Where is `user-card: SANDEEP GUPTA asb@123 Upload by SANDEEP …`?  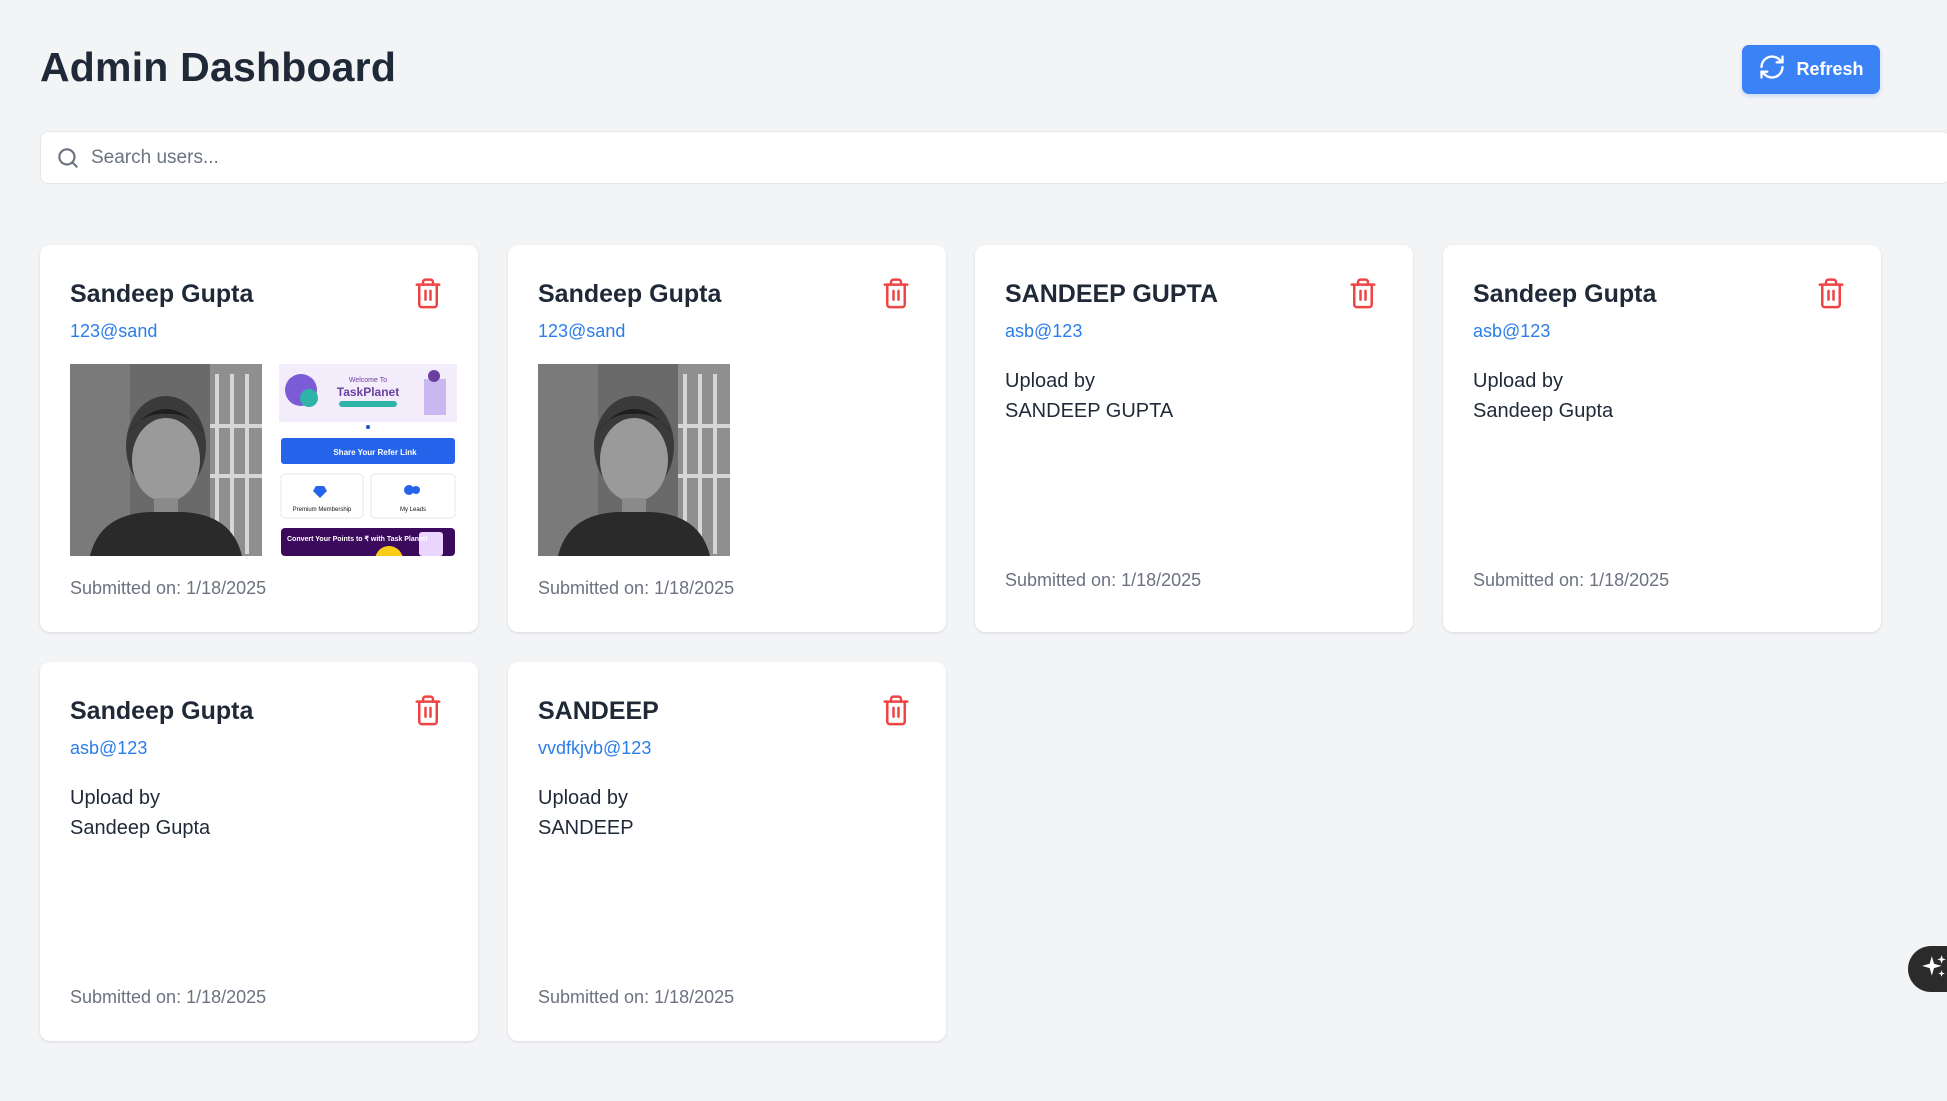 user-card: SANDEEP GUPTA asb@123 Upload by SANDEEP … is located at coordinates (1194, 438).